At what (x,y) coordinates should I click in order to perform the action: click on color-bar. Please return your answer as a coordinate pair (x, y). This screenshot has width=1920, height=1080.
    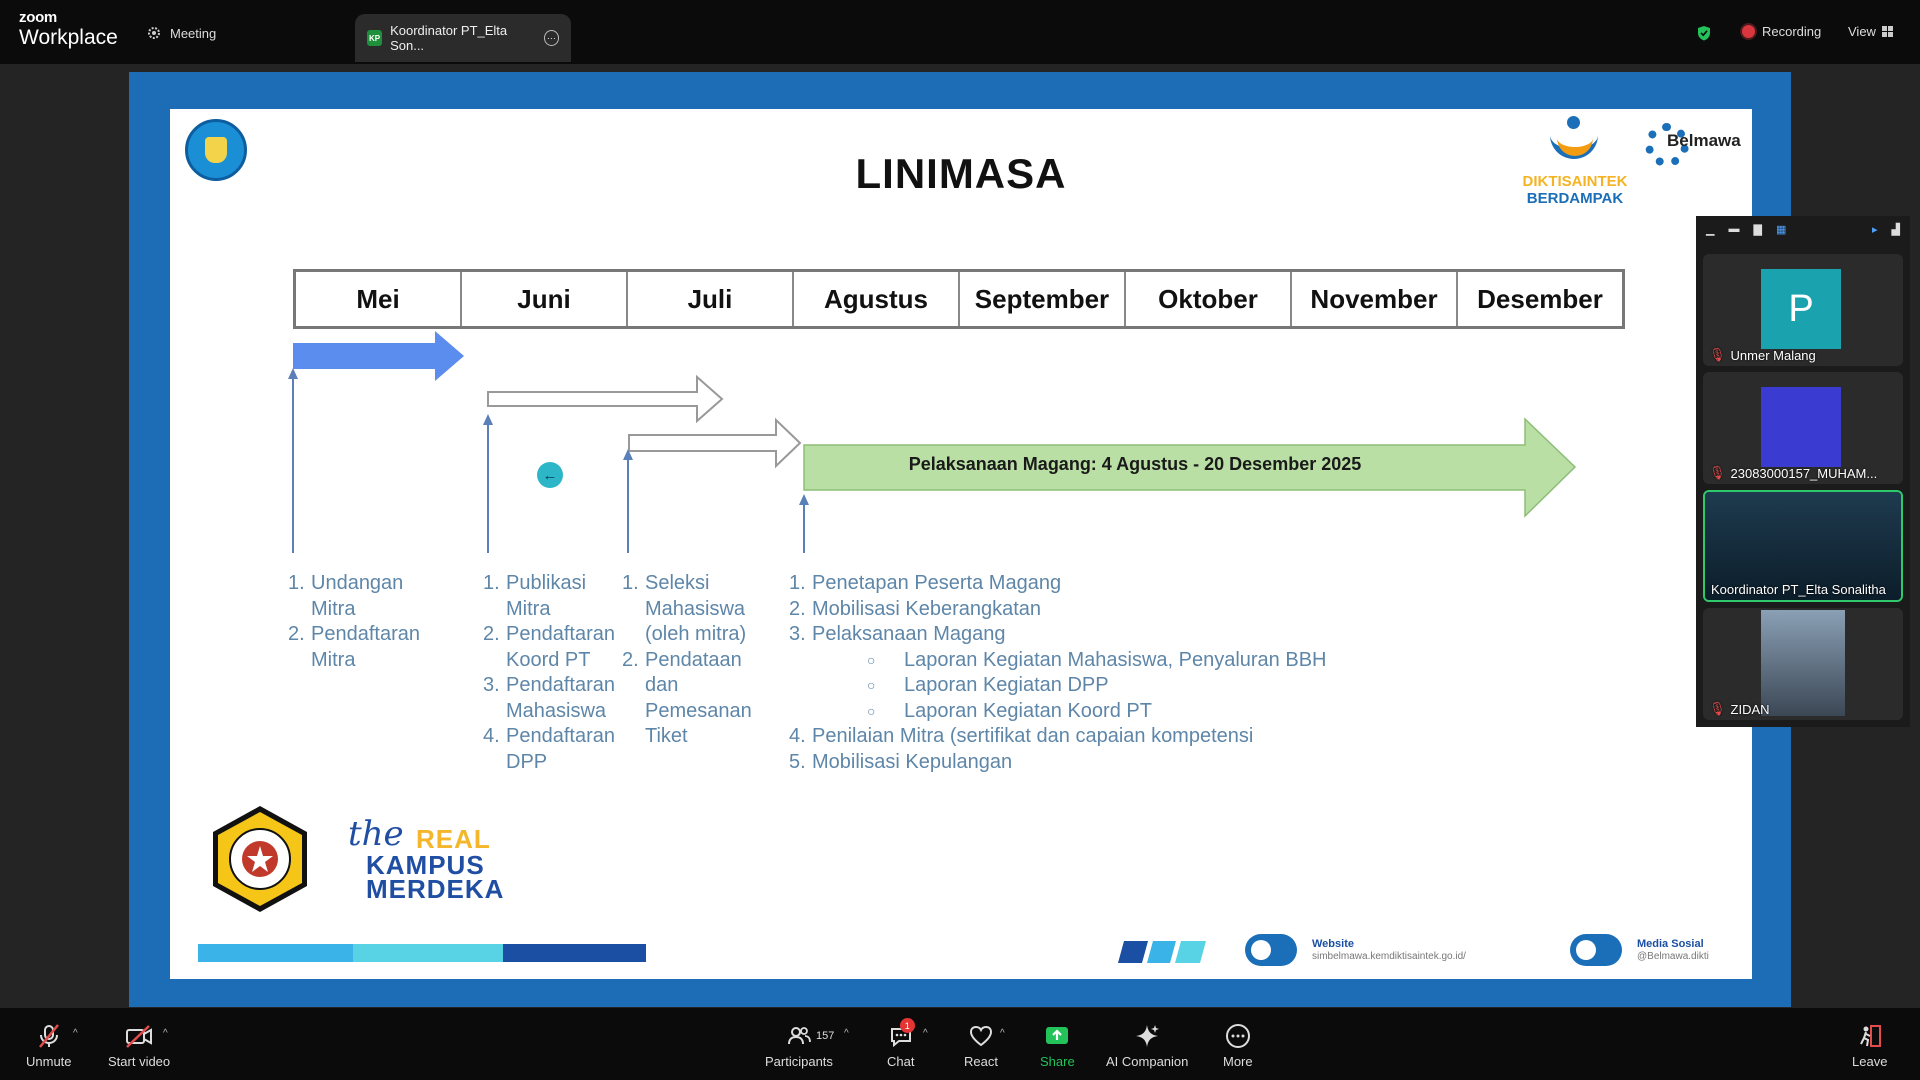
    Looking at the image, I should click on (422, 953).